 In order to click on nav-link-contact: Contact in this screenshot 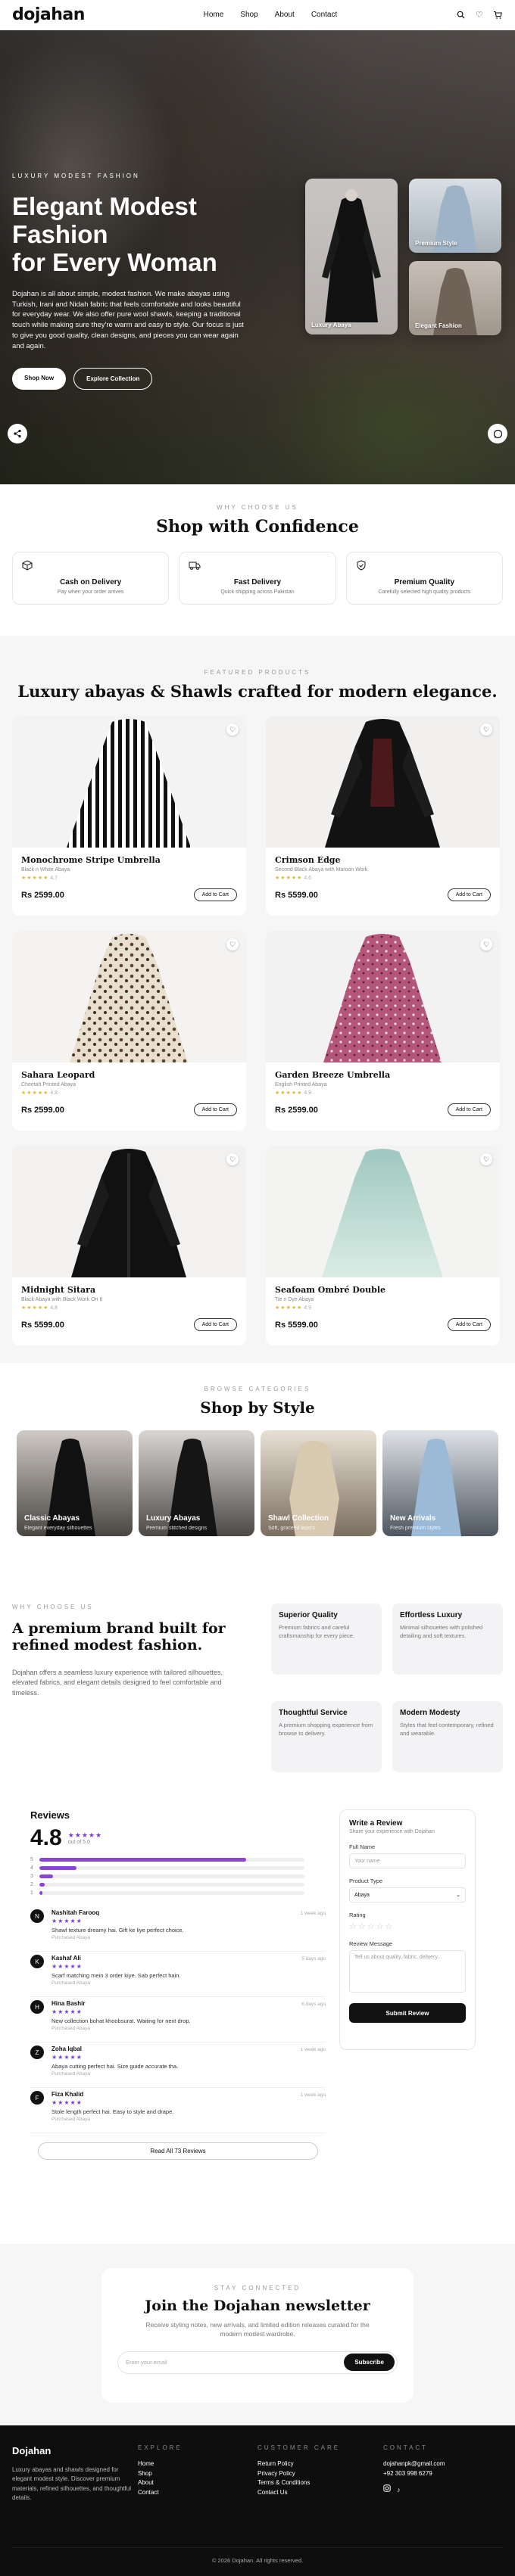, I will do `click(324, 15)`.